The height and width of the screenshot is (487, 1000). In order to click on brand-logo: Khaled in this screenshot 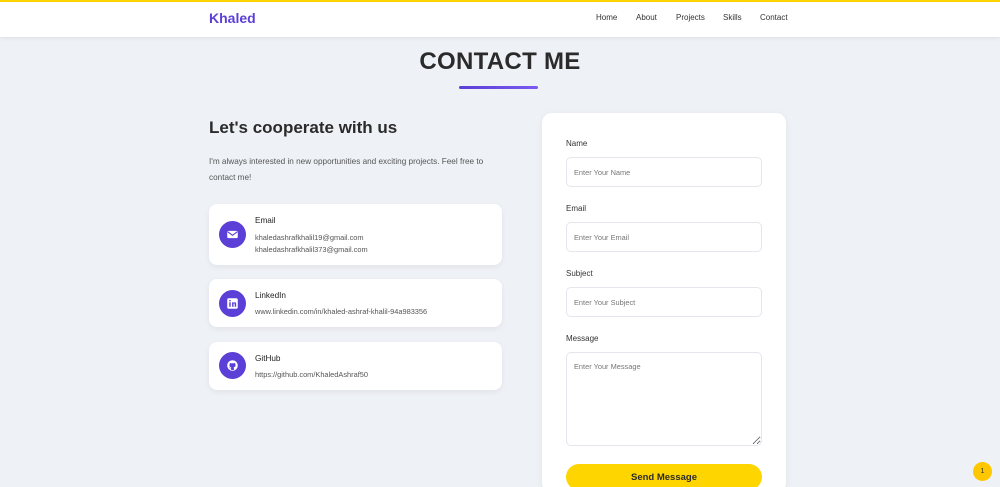, I will do `click(232, 18)`.